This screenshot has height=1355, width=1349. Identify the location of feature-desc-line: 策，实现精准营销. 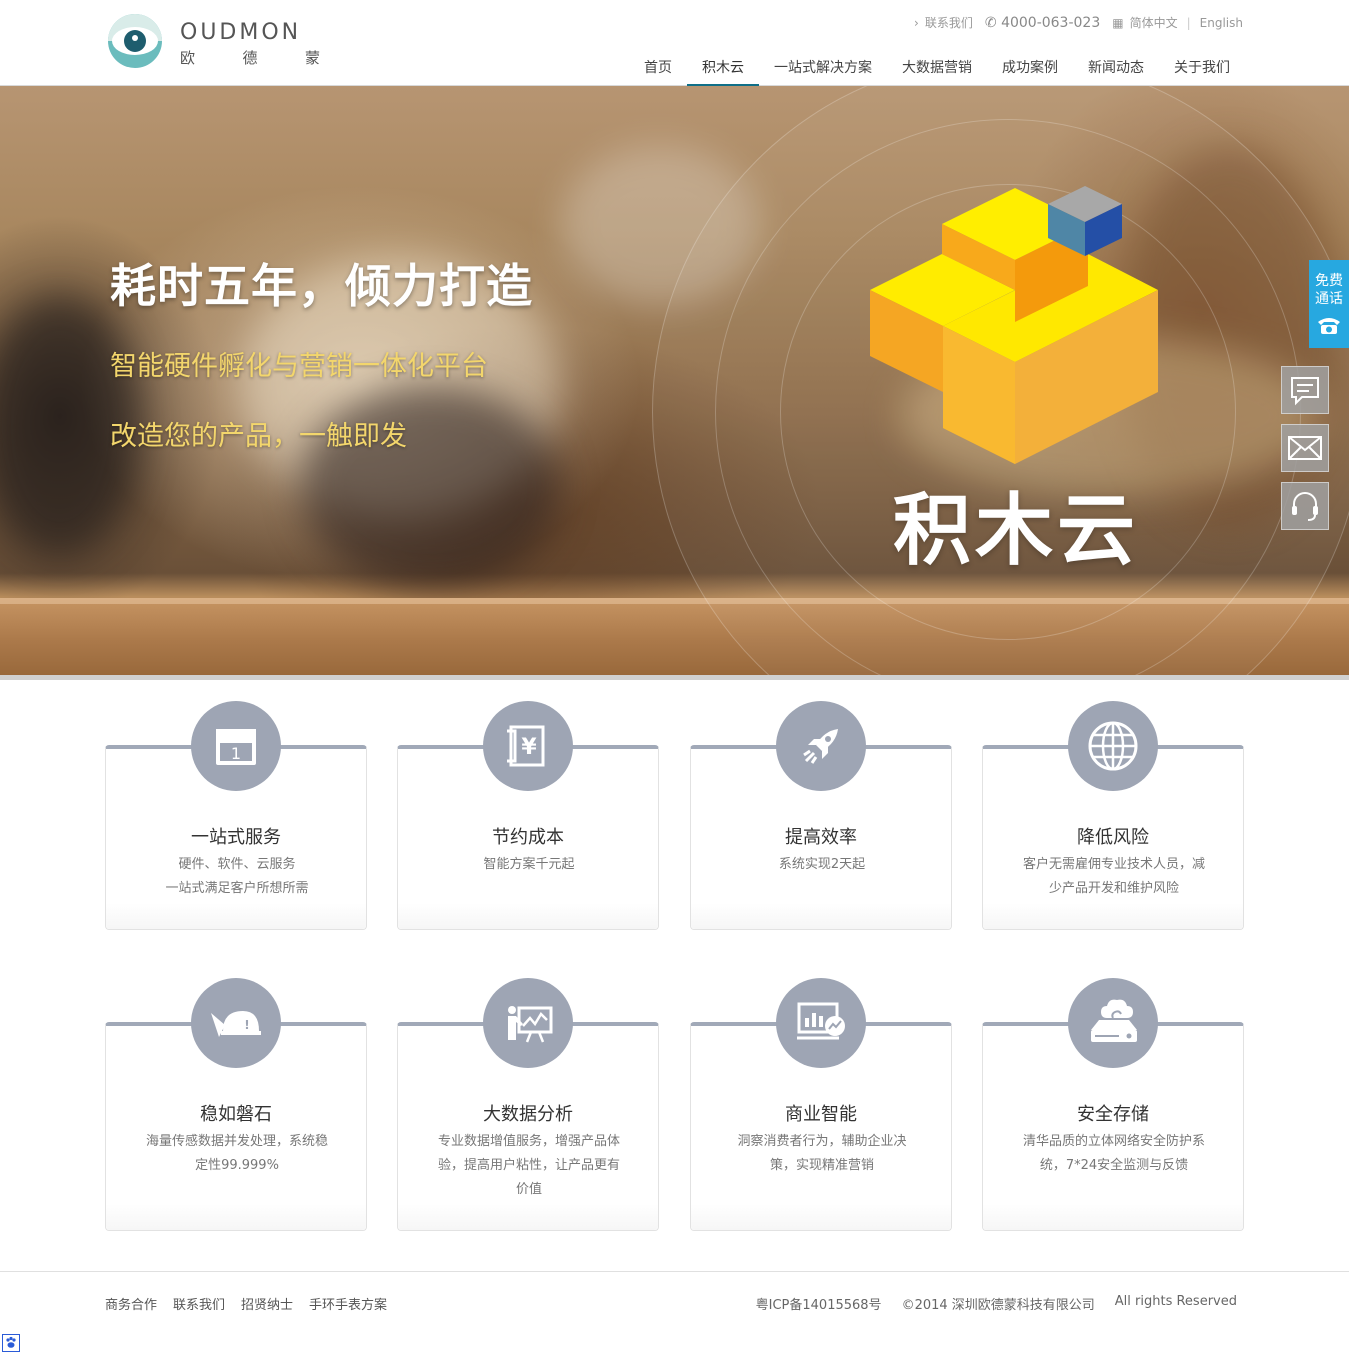
(821, 1165).